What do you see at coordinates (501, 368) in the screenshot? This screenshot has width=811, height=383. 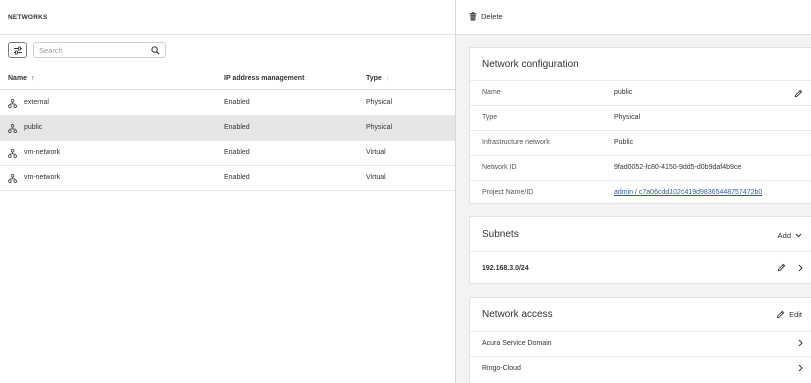 I see `access-item-label: Ringo-Cloud` at bounding box center [501, 368].